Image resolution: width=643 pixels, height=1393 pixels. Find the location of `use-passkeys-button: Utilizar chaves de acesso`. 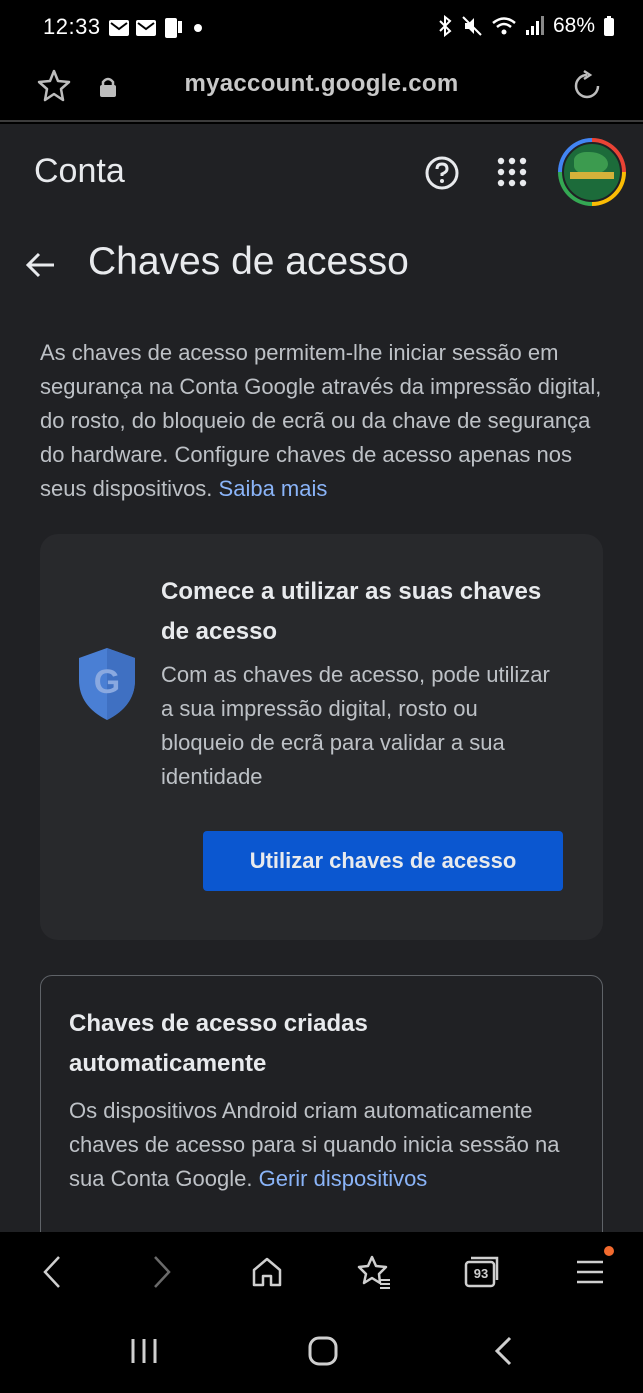

use-passkeys-button: Utilizar chaves de acesso is located at coordinates (383, 861).